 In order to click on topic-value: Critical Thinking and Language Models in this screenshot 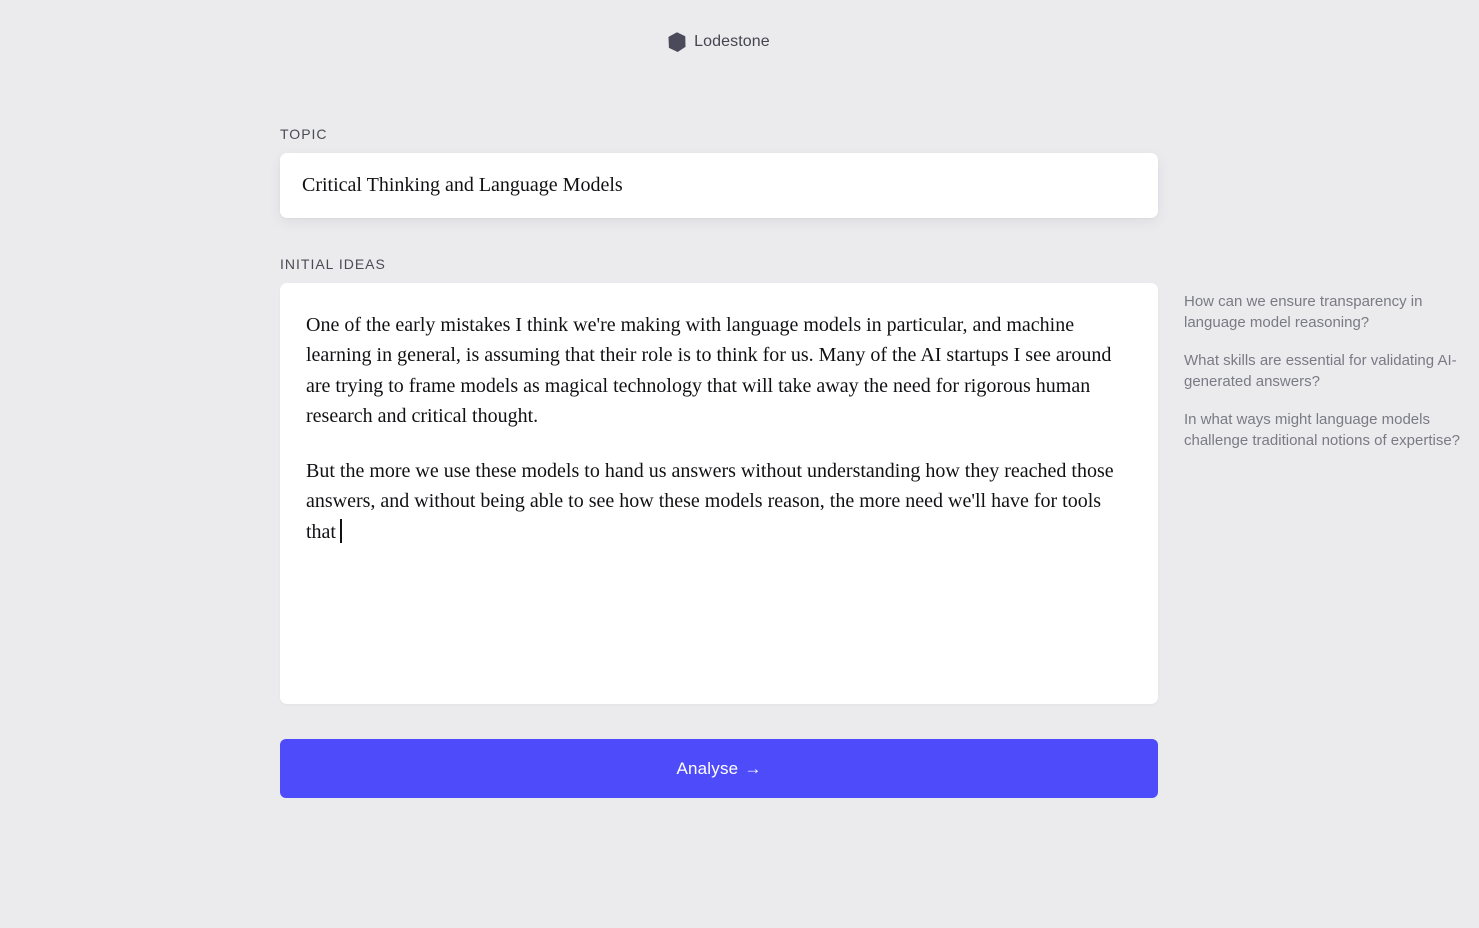, I will do `click(462, 185)`.